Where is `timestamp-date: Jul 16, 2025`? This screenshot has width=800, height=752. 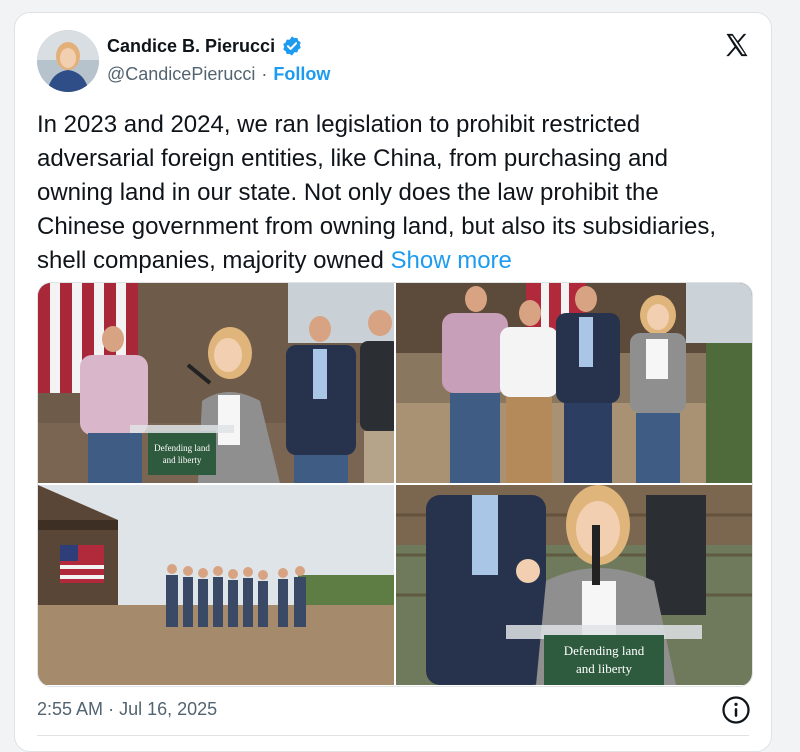
timestamp-date: Jul 16, 2025 is located at coordinates (168, 709).